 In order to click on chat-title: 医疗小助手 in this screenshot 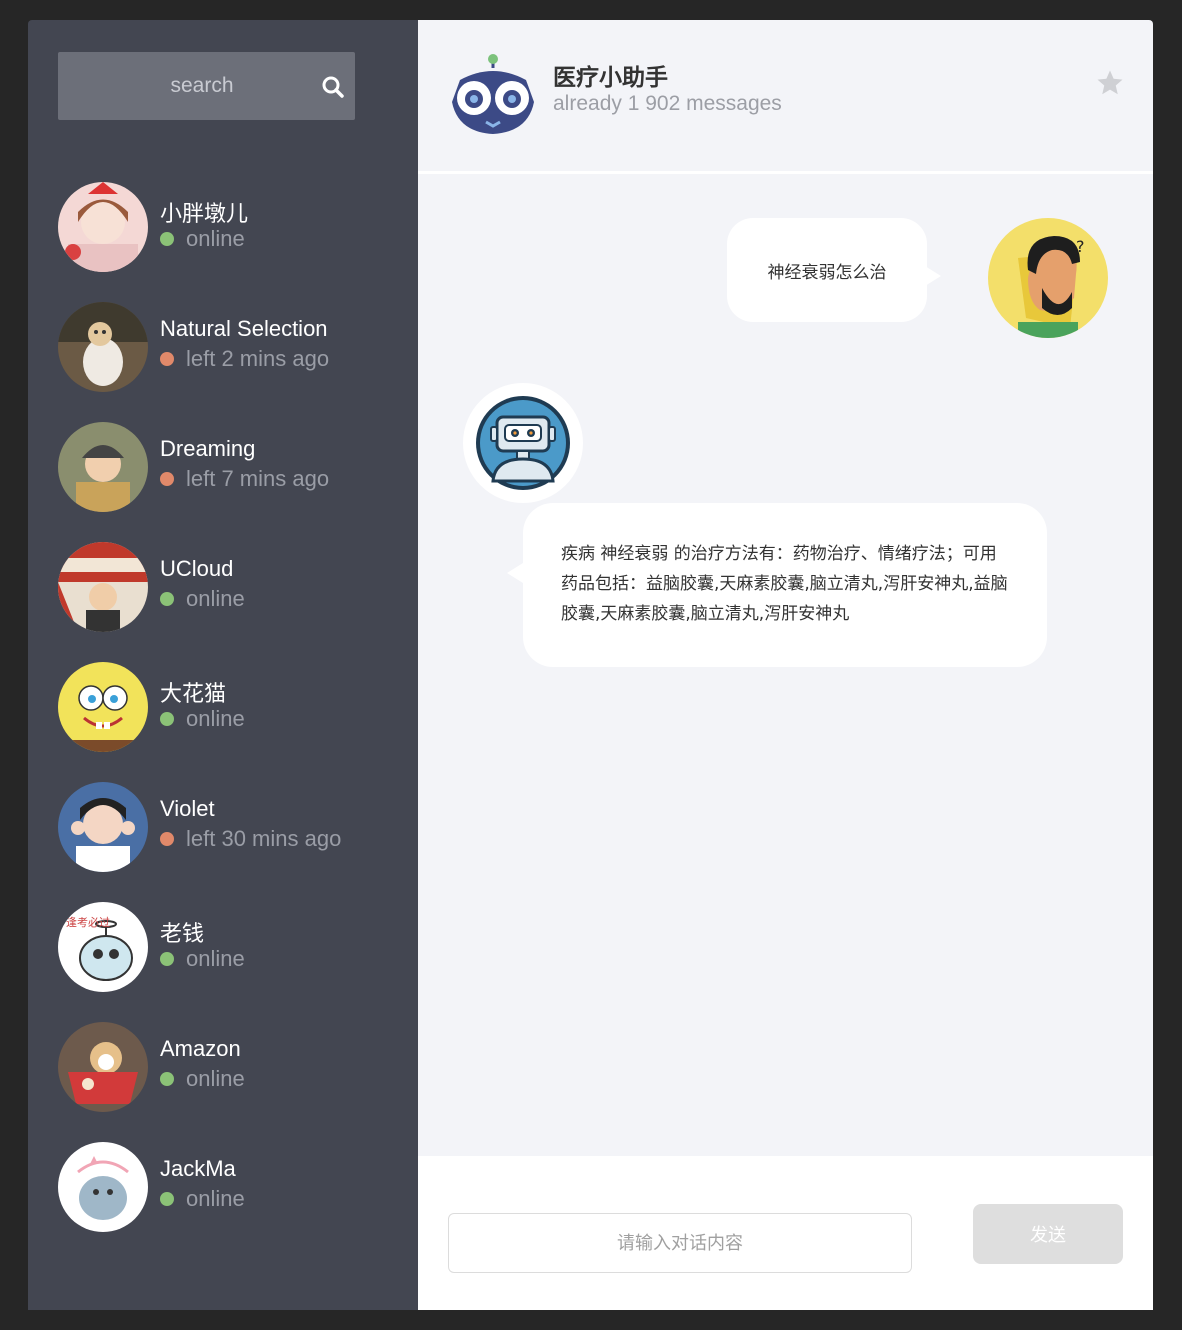, I will do `click(610, 78)`.